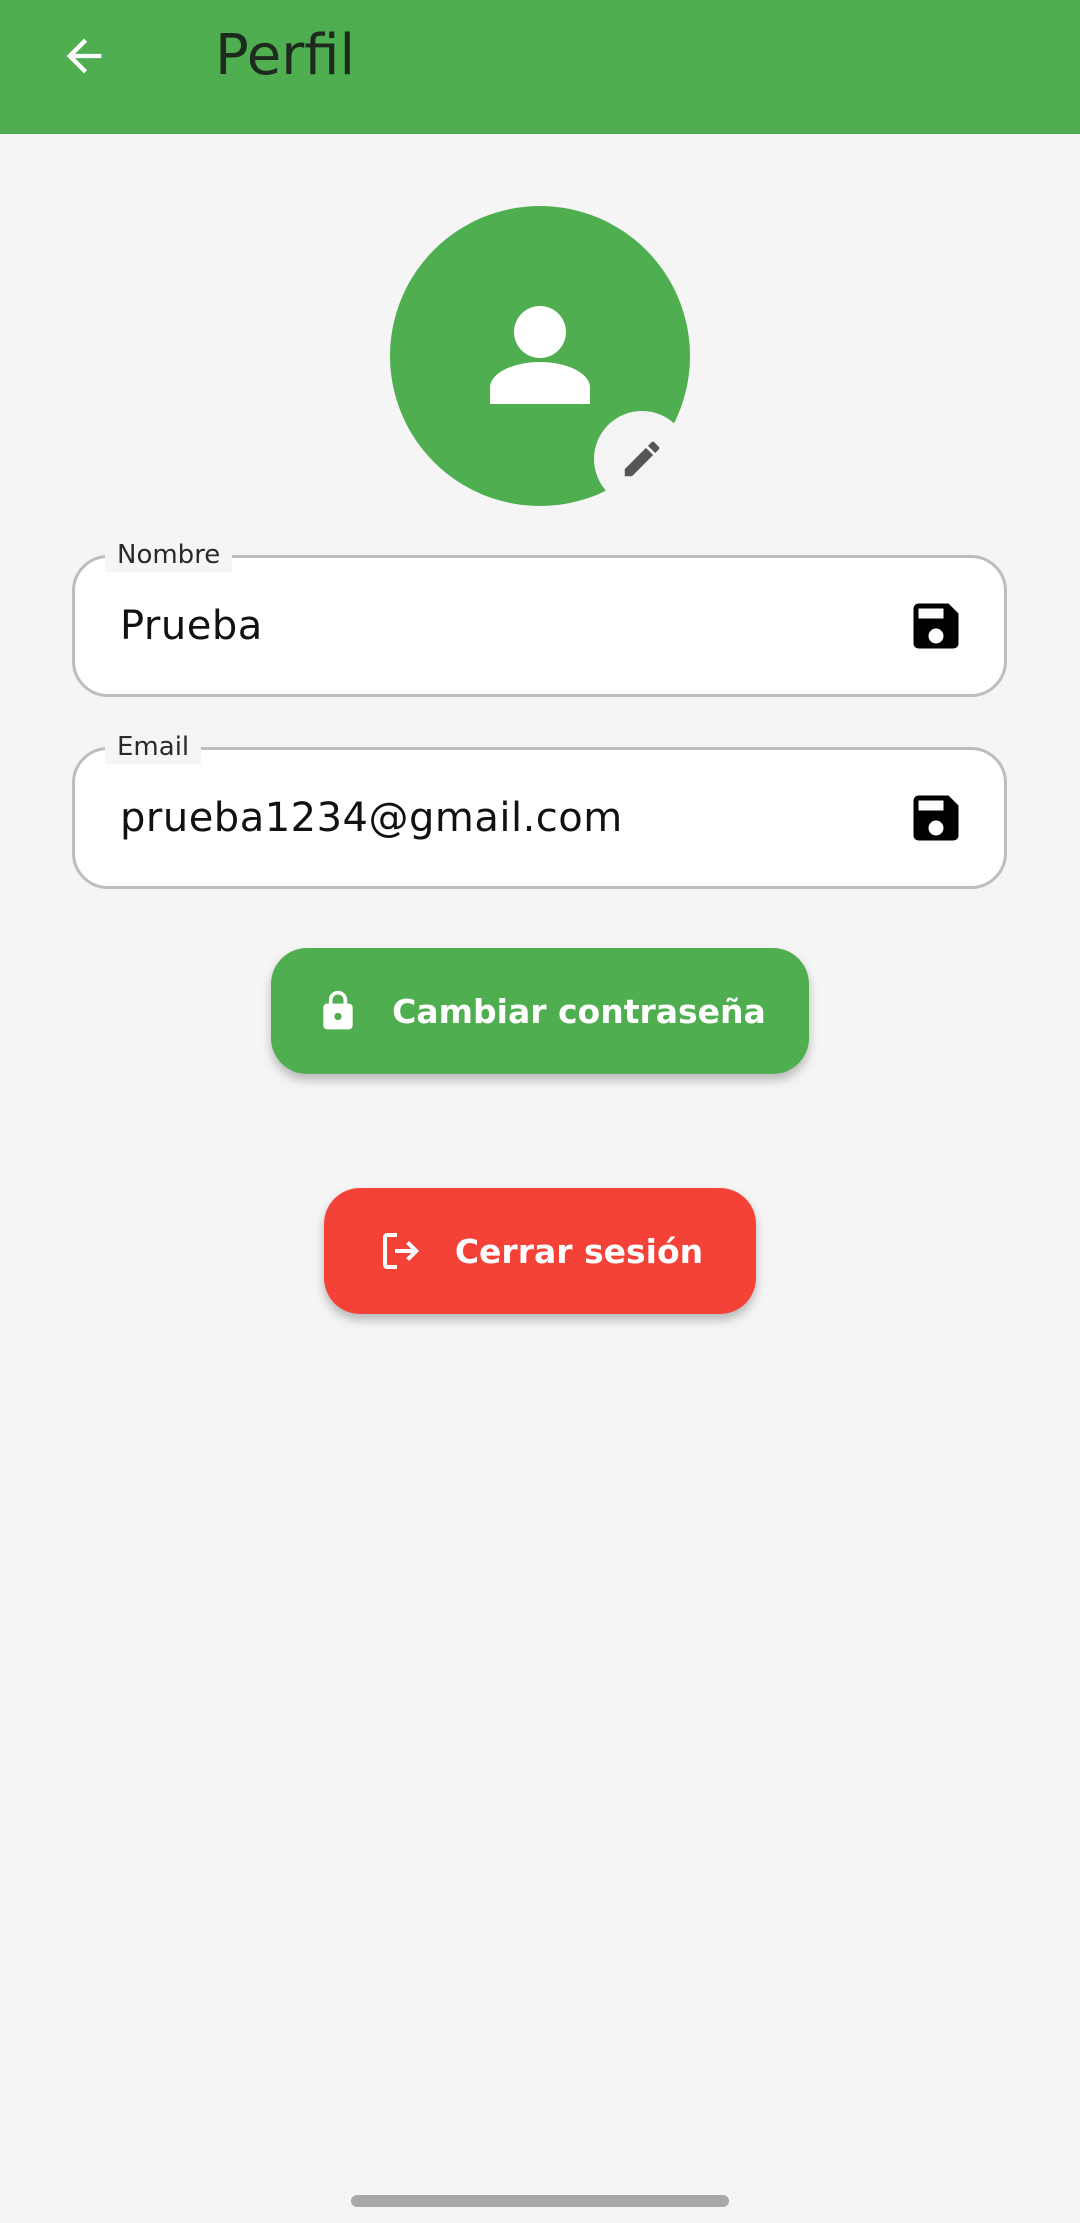 Image resolution: width=1080 pixels, height=2223 pixels. Describe the element at coordinates (540, 355) in the screenshot. I see `person-icon` at that location.